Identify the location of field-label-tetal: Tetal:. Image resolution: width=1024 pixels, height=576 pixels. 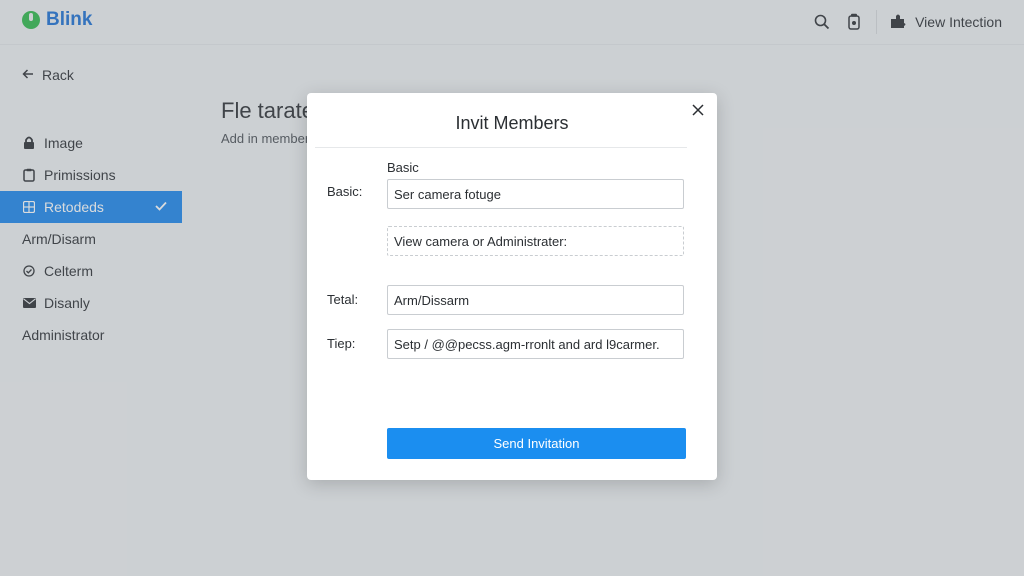
(343, 299).